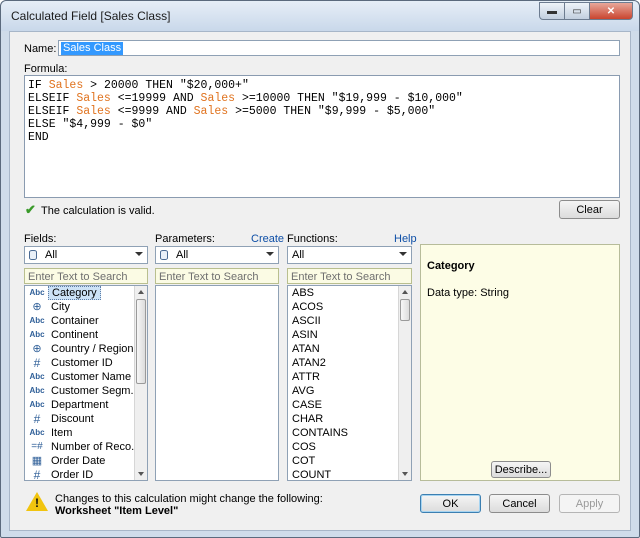  I want to click on apply-button: Apply, so click(589, 503).